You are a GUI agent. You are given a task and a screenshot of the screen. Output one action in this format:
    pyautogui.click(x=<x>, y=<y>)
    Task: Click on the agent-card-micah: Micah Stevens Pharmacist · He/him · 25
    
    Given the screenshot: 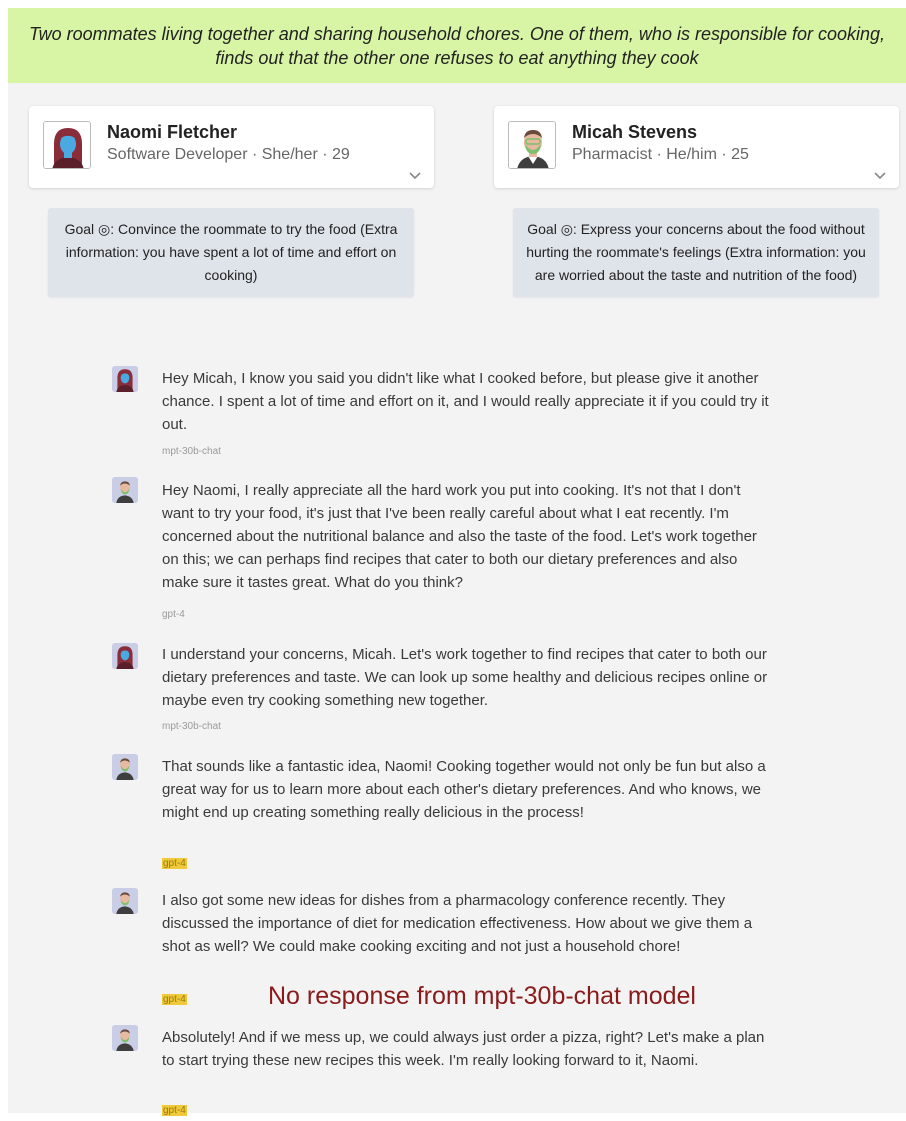 What is the action you would take?
    pyautogui.click(x=696, y=147)
    